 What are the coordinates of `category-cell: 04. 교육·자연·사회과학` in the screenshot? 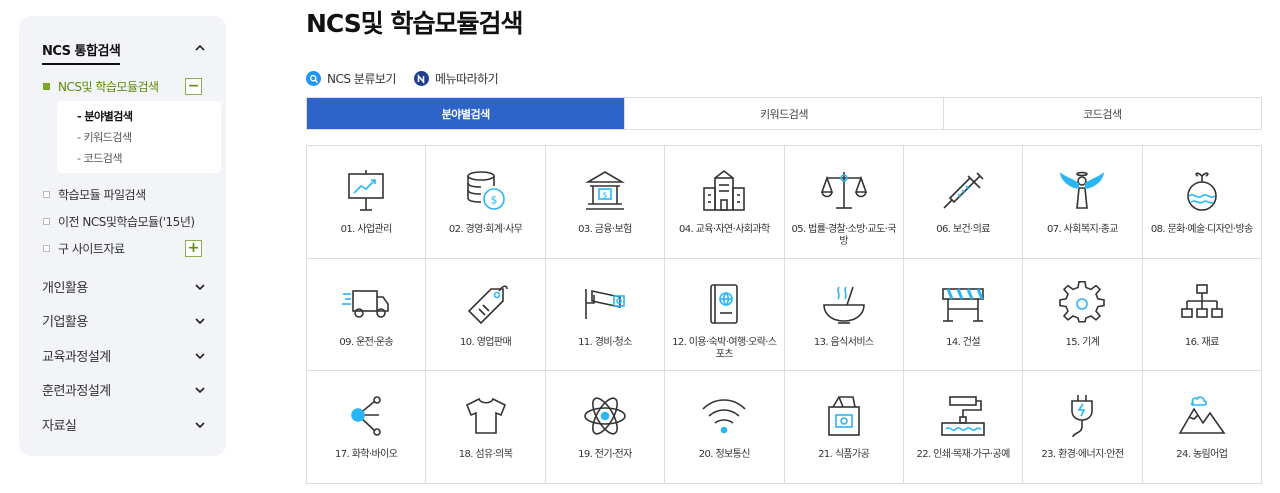 It's located at (725, 202).